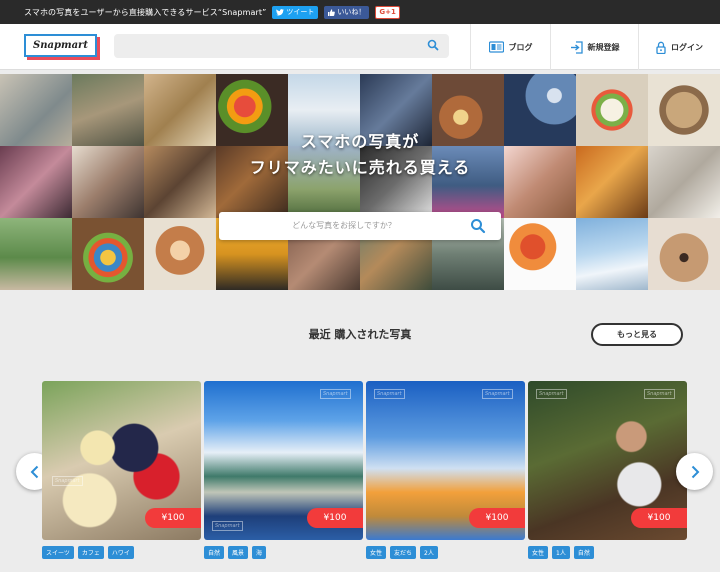  I want to click on card-tags: 女性 友だち 2人, so click(402, 552).